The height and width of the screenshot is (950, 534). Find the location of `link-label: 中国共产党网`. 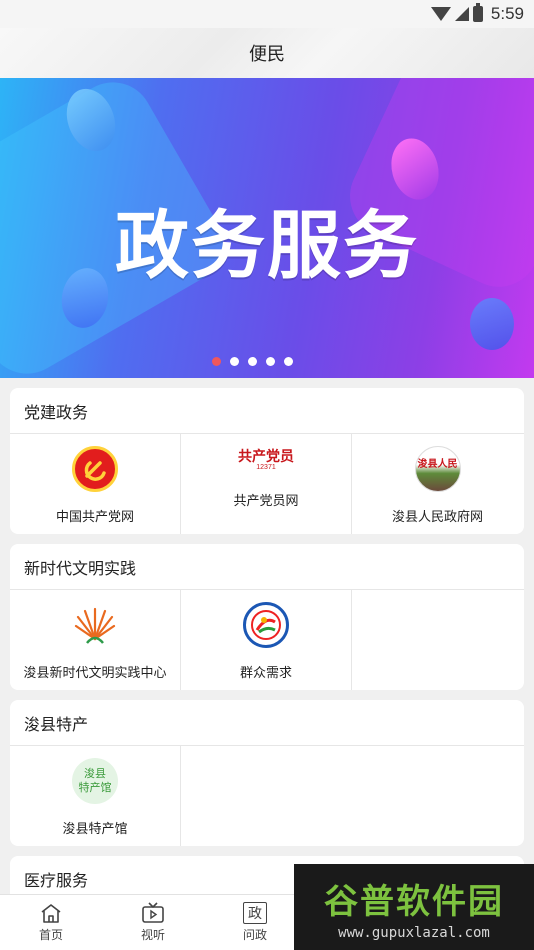

link-label: 中国共产党网 is located at coordinates (94, 516).